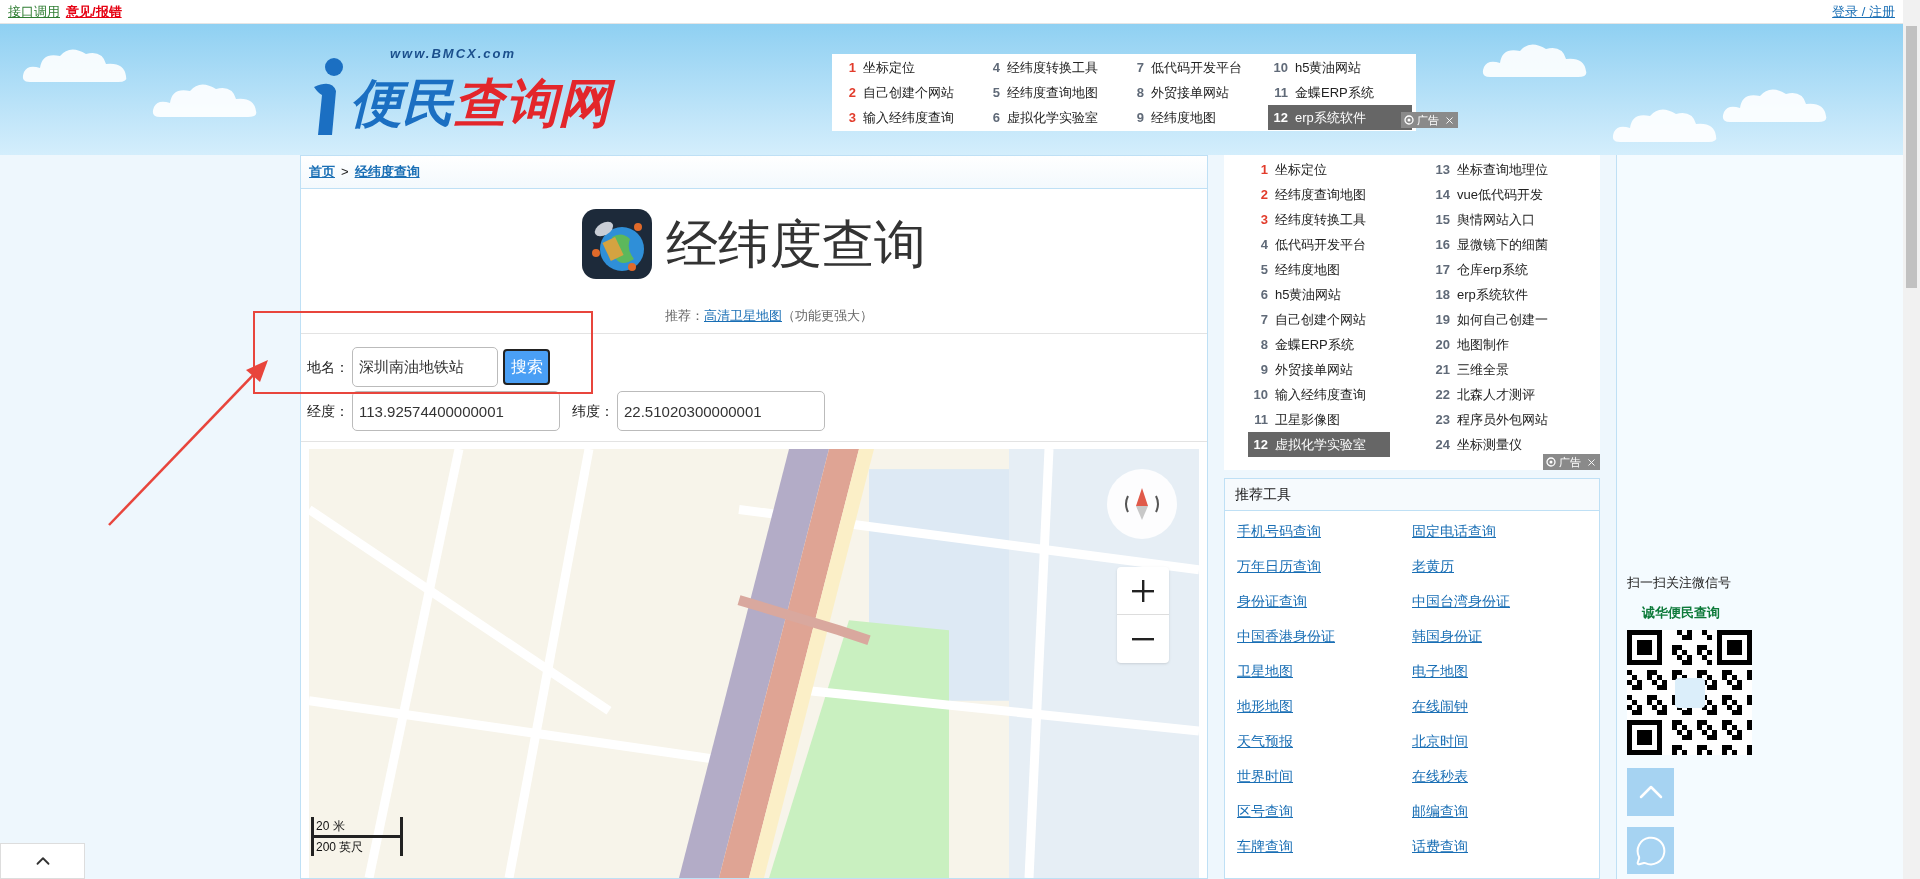 This screenshot has width=1920, height=879. What do you see at coordinates (684, 316) in the screenshot?
I see `recommend-label: 推荐：` at bounding box center [684, 316].